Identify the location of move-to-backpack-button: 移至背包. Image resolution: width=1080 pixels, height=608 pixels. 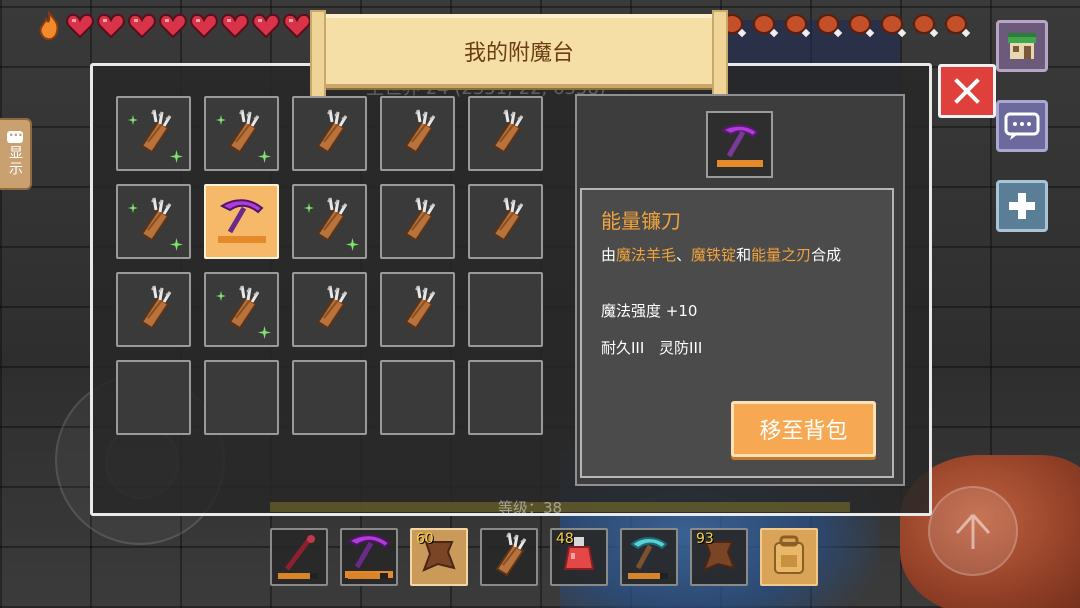
(803, 429).